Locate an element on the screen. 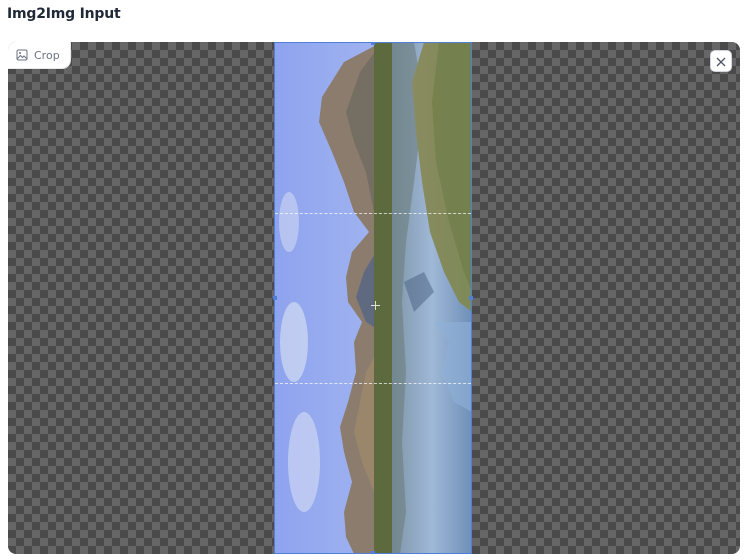 This screenshot has width=746, height=560. crop-tool-label: Crop is located at coordinates (47, 55).